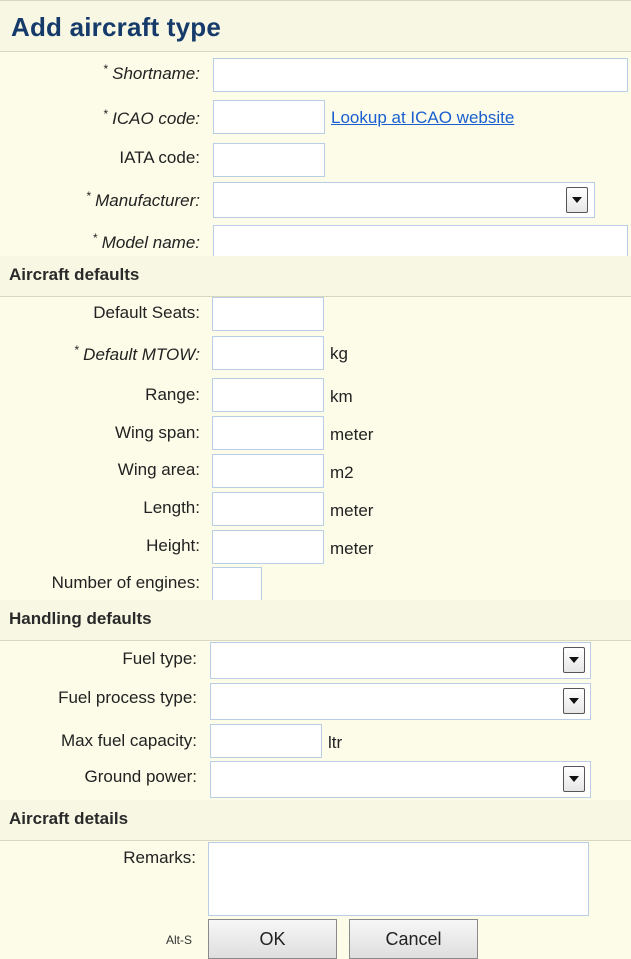  Describe the element at coordinates (116, 27) in the screenshot. I see `page-title: Add aircraft type` at that location.